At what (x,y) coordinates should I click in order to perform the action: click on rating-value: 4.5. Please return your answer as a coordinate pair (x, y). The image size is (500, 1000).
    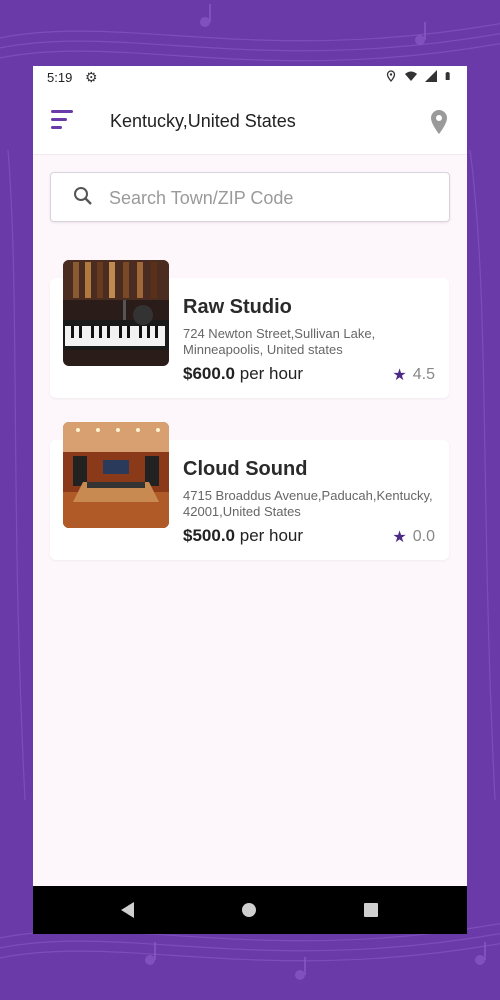
    Looking at the image, I should click on (423, 374).